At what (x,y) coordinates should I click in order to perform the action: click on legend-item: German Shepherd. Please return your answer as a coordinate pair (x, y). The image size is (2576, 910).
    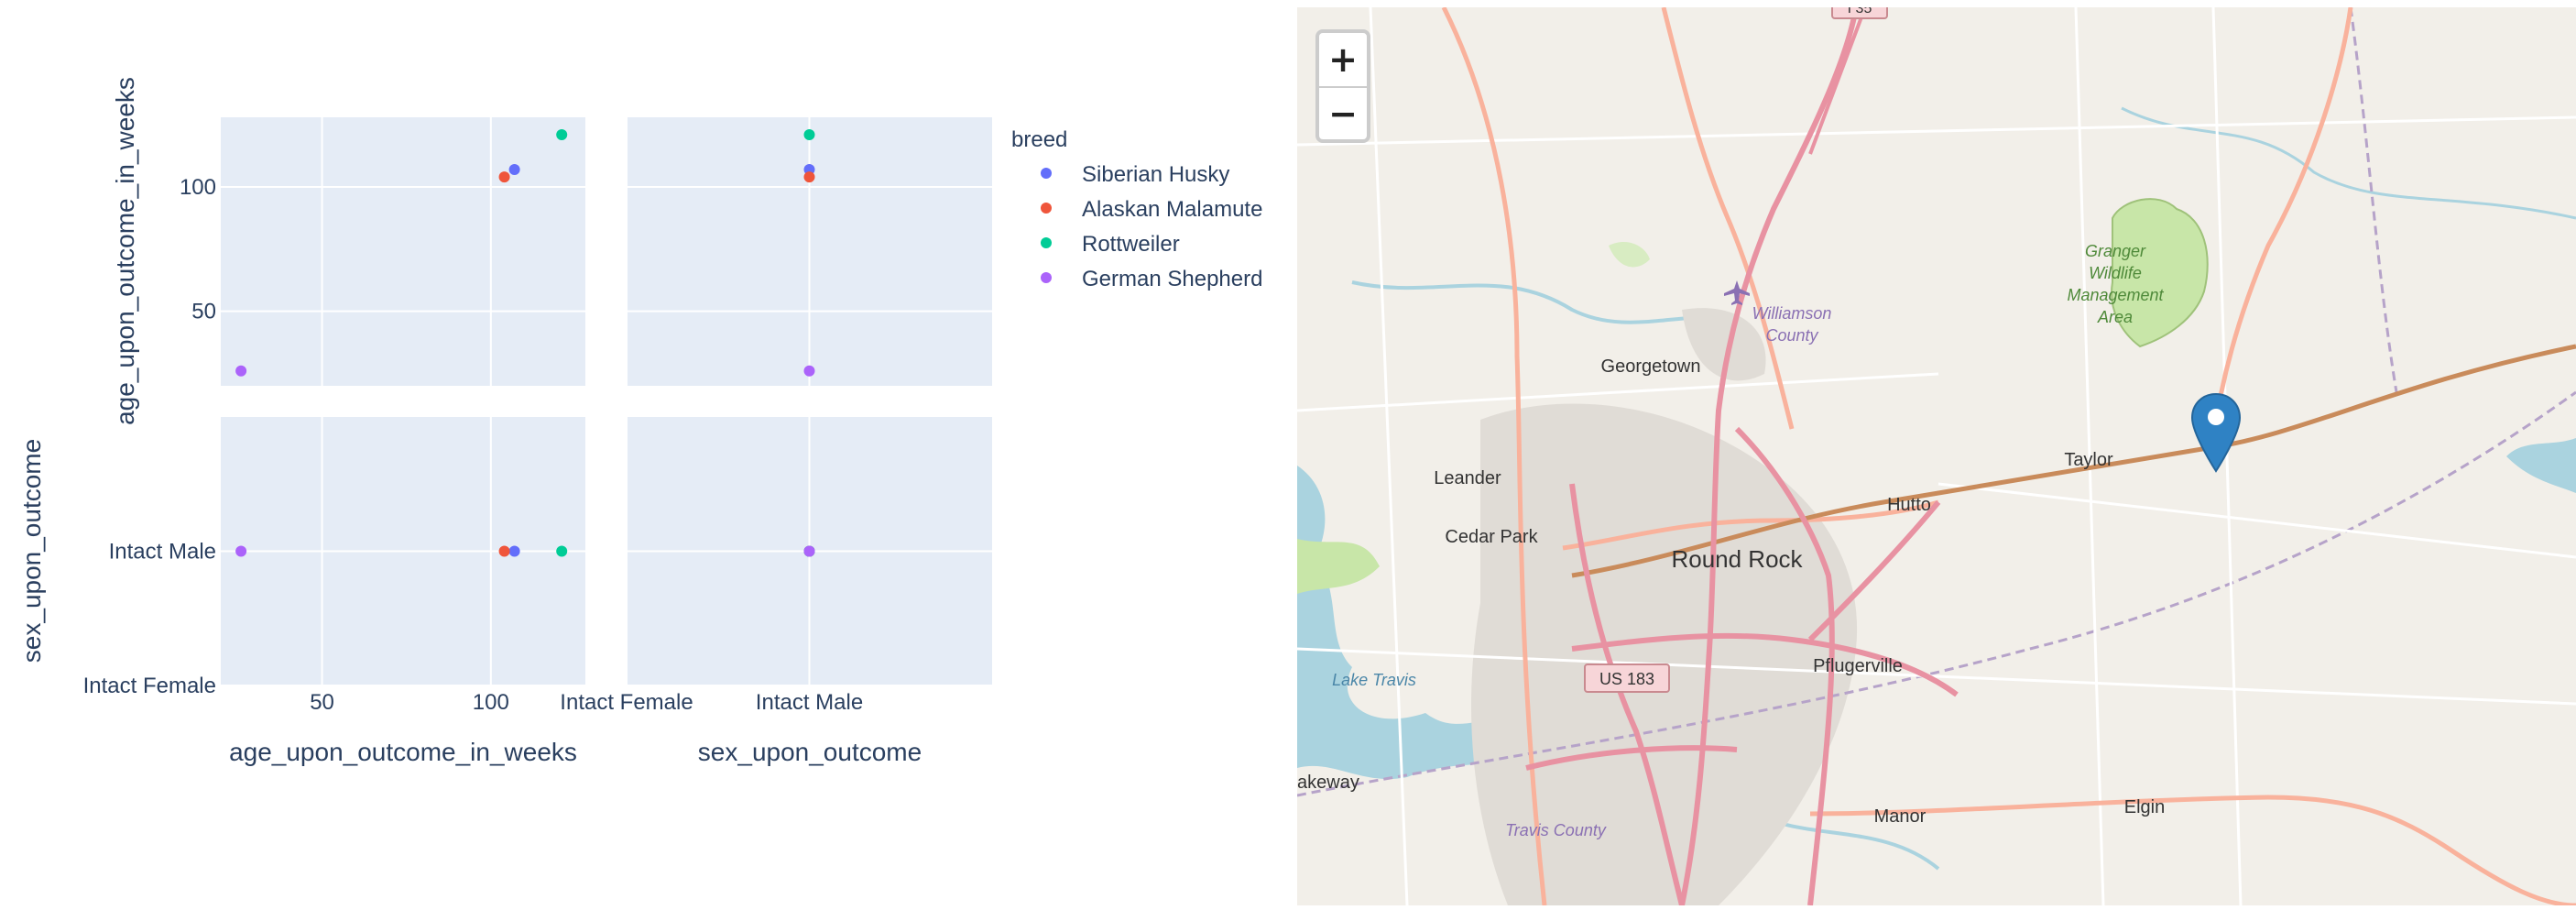
    Looking at the image, I should click on (1152, 279).